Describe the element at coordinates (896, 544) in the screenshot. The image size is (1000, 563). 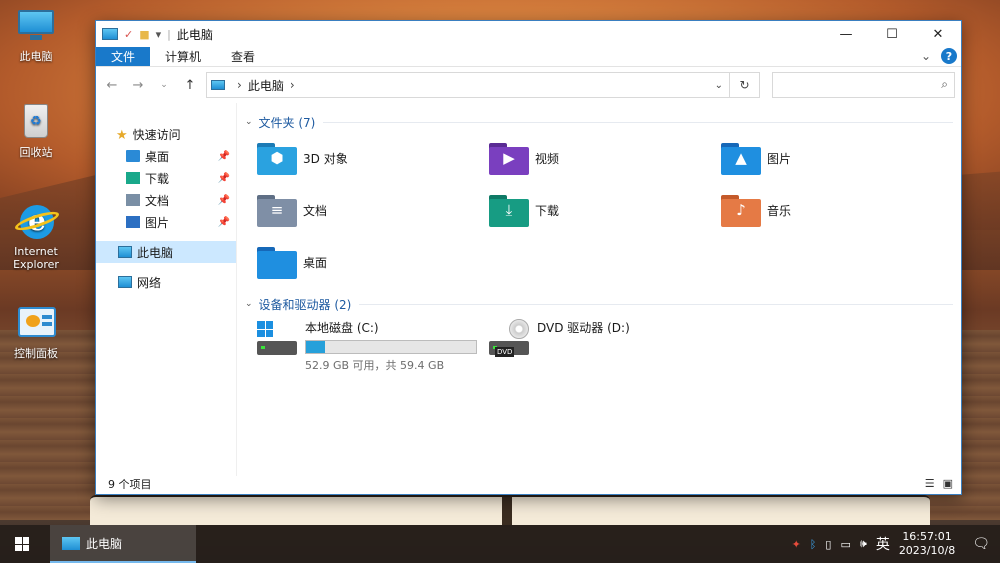
I see `system-tray: ✦ ᛒ ▯ ▭ 🕪 英 16:57:01 2023/10/8 🗨` at that location.